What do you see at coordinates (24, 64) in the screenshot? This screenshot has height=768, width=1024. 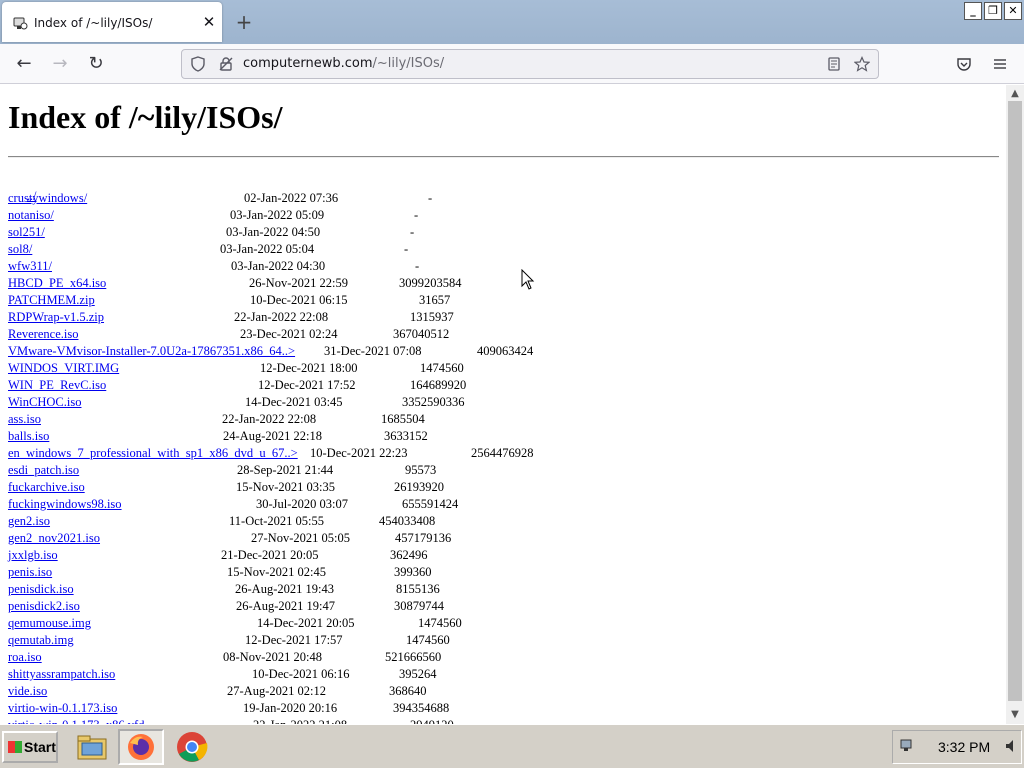 I see `back-button: ←` at bounding box center [24, 64].